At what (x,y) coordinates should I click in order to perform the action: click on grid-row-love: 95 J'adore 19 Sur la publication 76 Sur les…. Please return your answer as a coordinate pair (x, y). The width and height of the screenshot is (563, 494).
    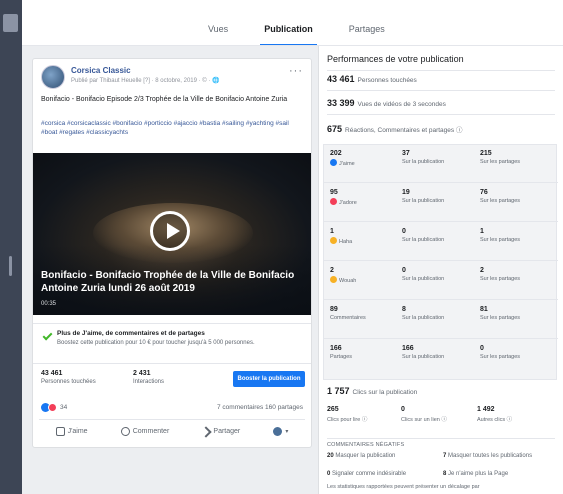
    Looking at the image, I should click on (441, 203).